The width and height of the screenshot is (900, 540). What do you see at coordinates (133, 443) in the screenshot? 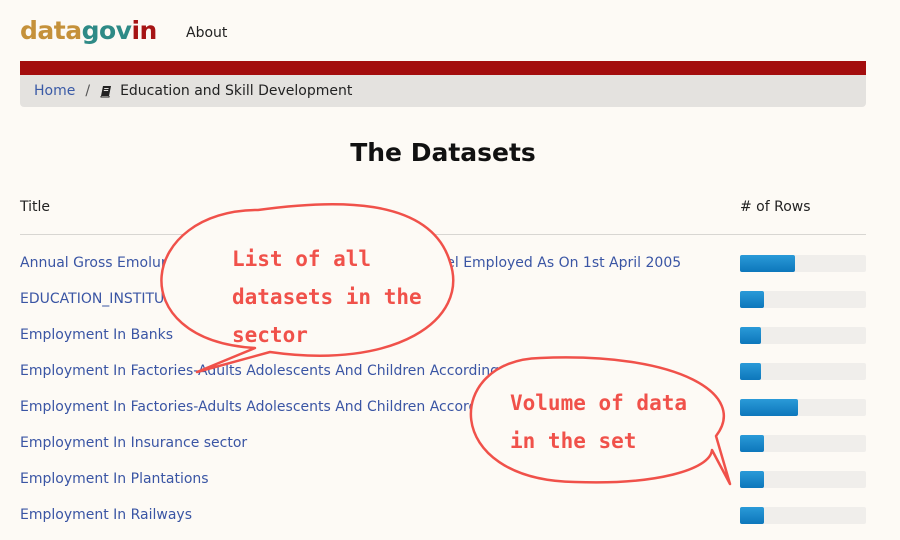
I see `dataset-title-link: Employment In Insurance sector` at bounding box center [133, 443].